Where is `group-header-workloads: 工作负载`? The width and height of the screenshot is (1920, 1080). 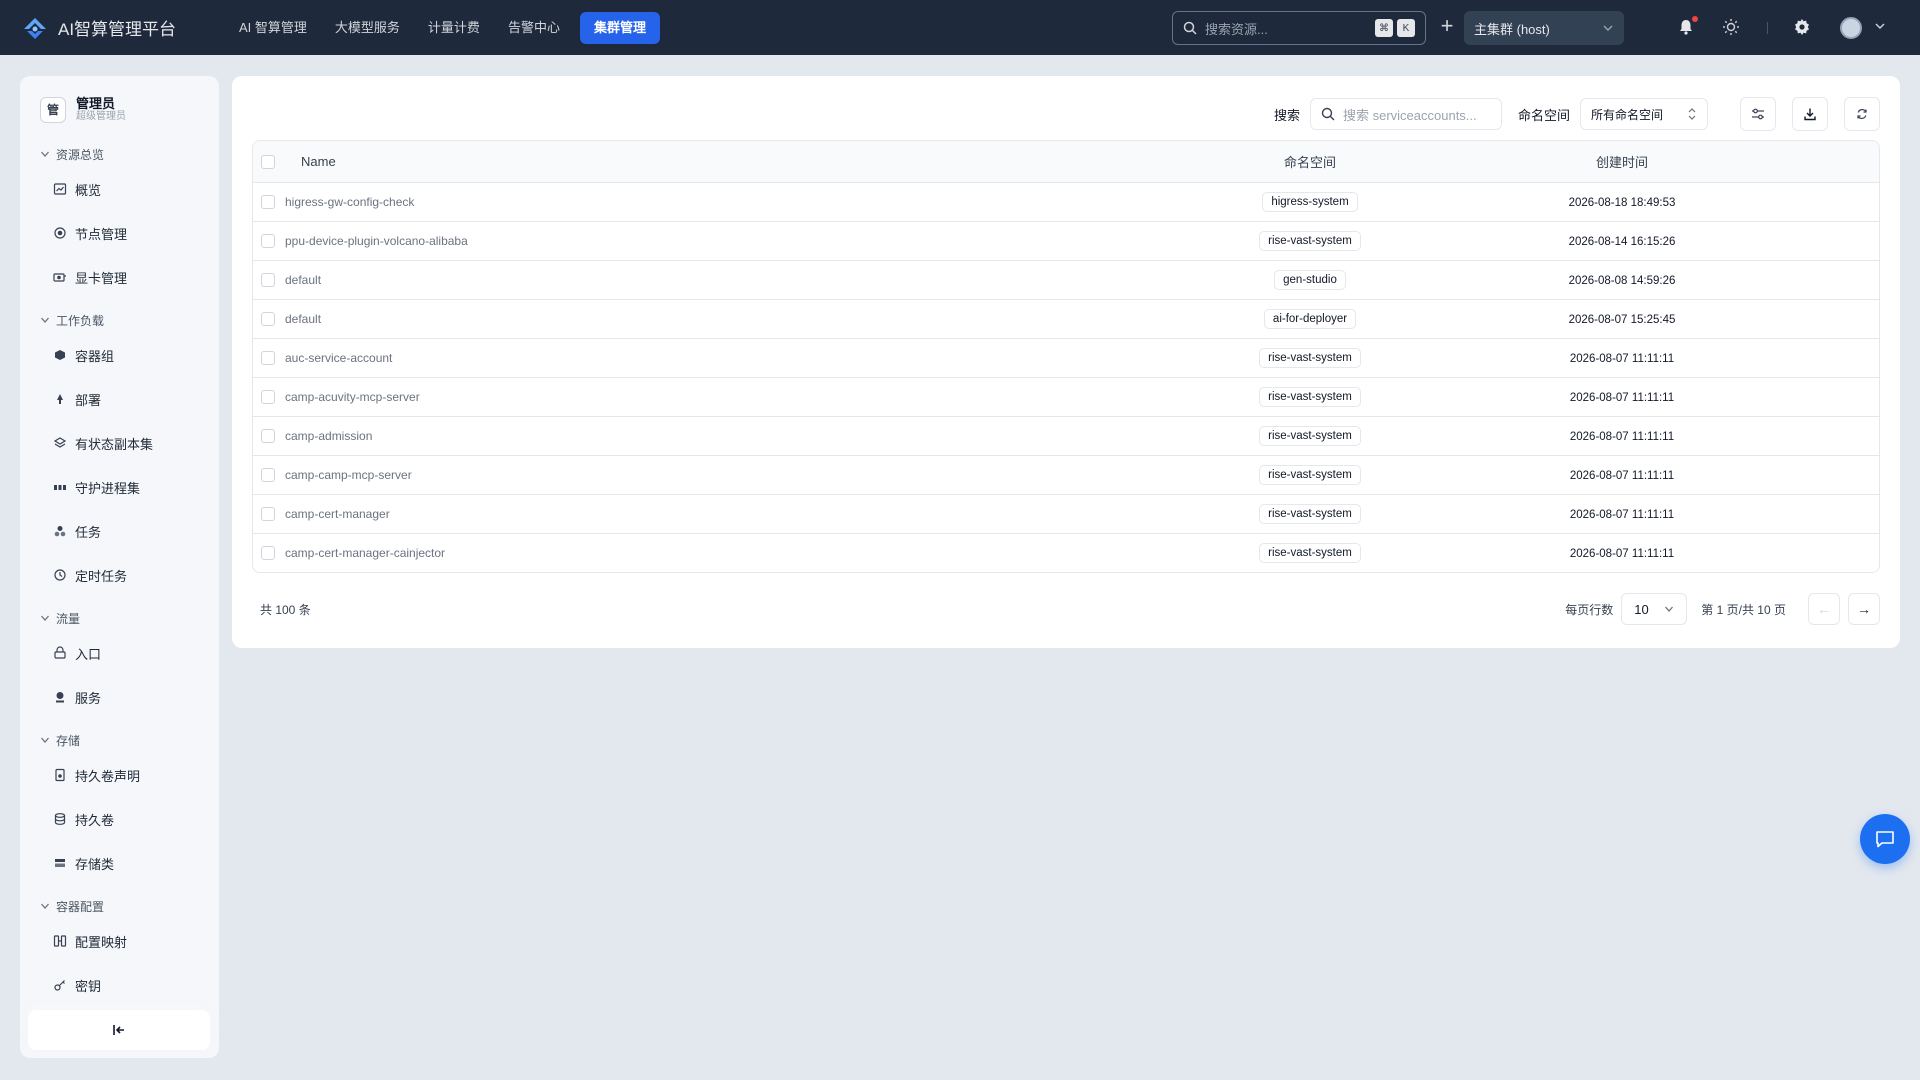 group-header-workloads: 工作负载 is located at coordinates (119, 320).